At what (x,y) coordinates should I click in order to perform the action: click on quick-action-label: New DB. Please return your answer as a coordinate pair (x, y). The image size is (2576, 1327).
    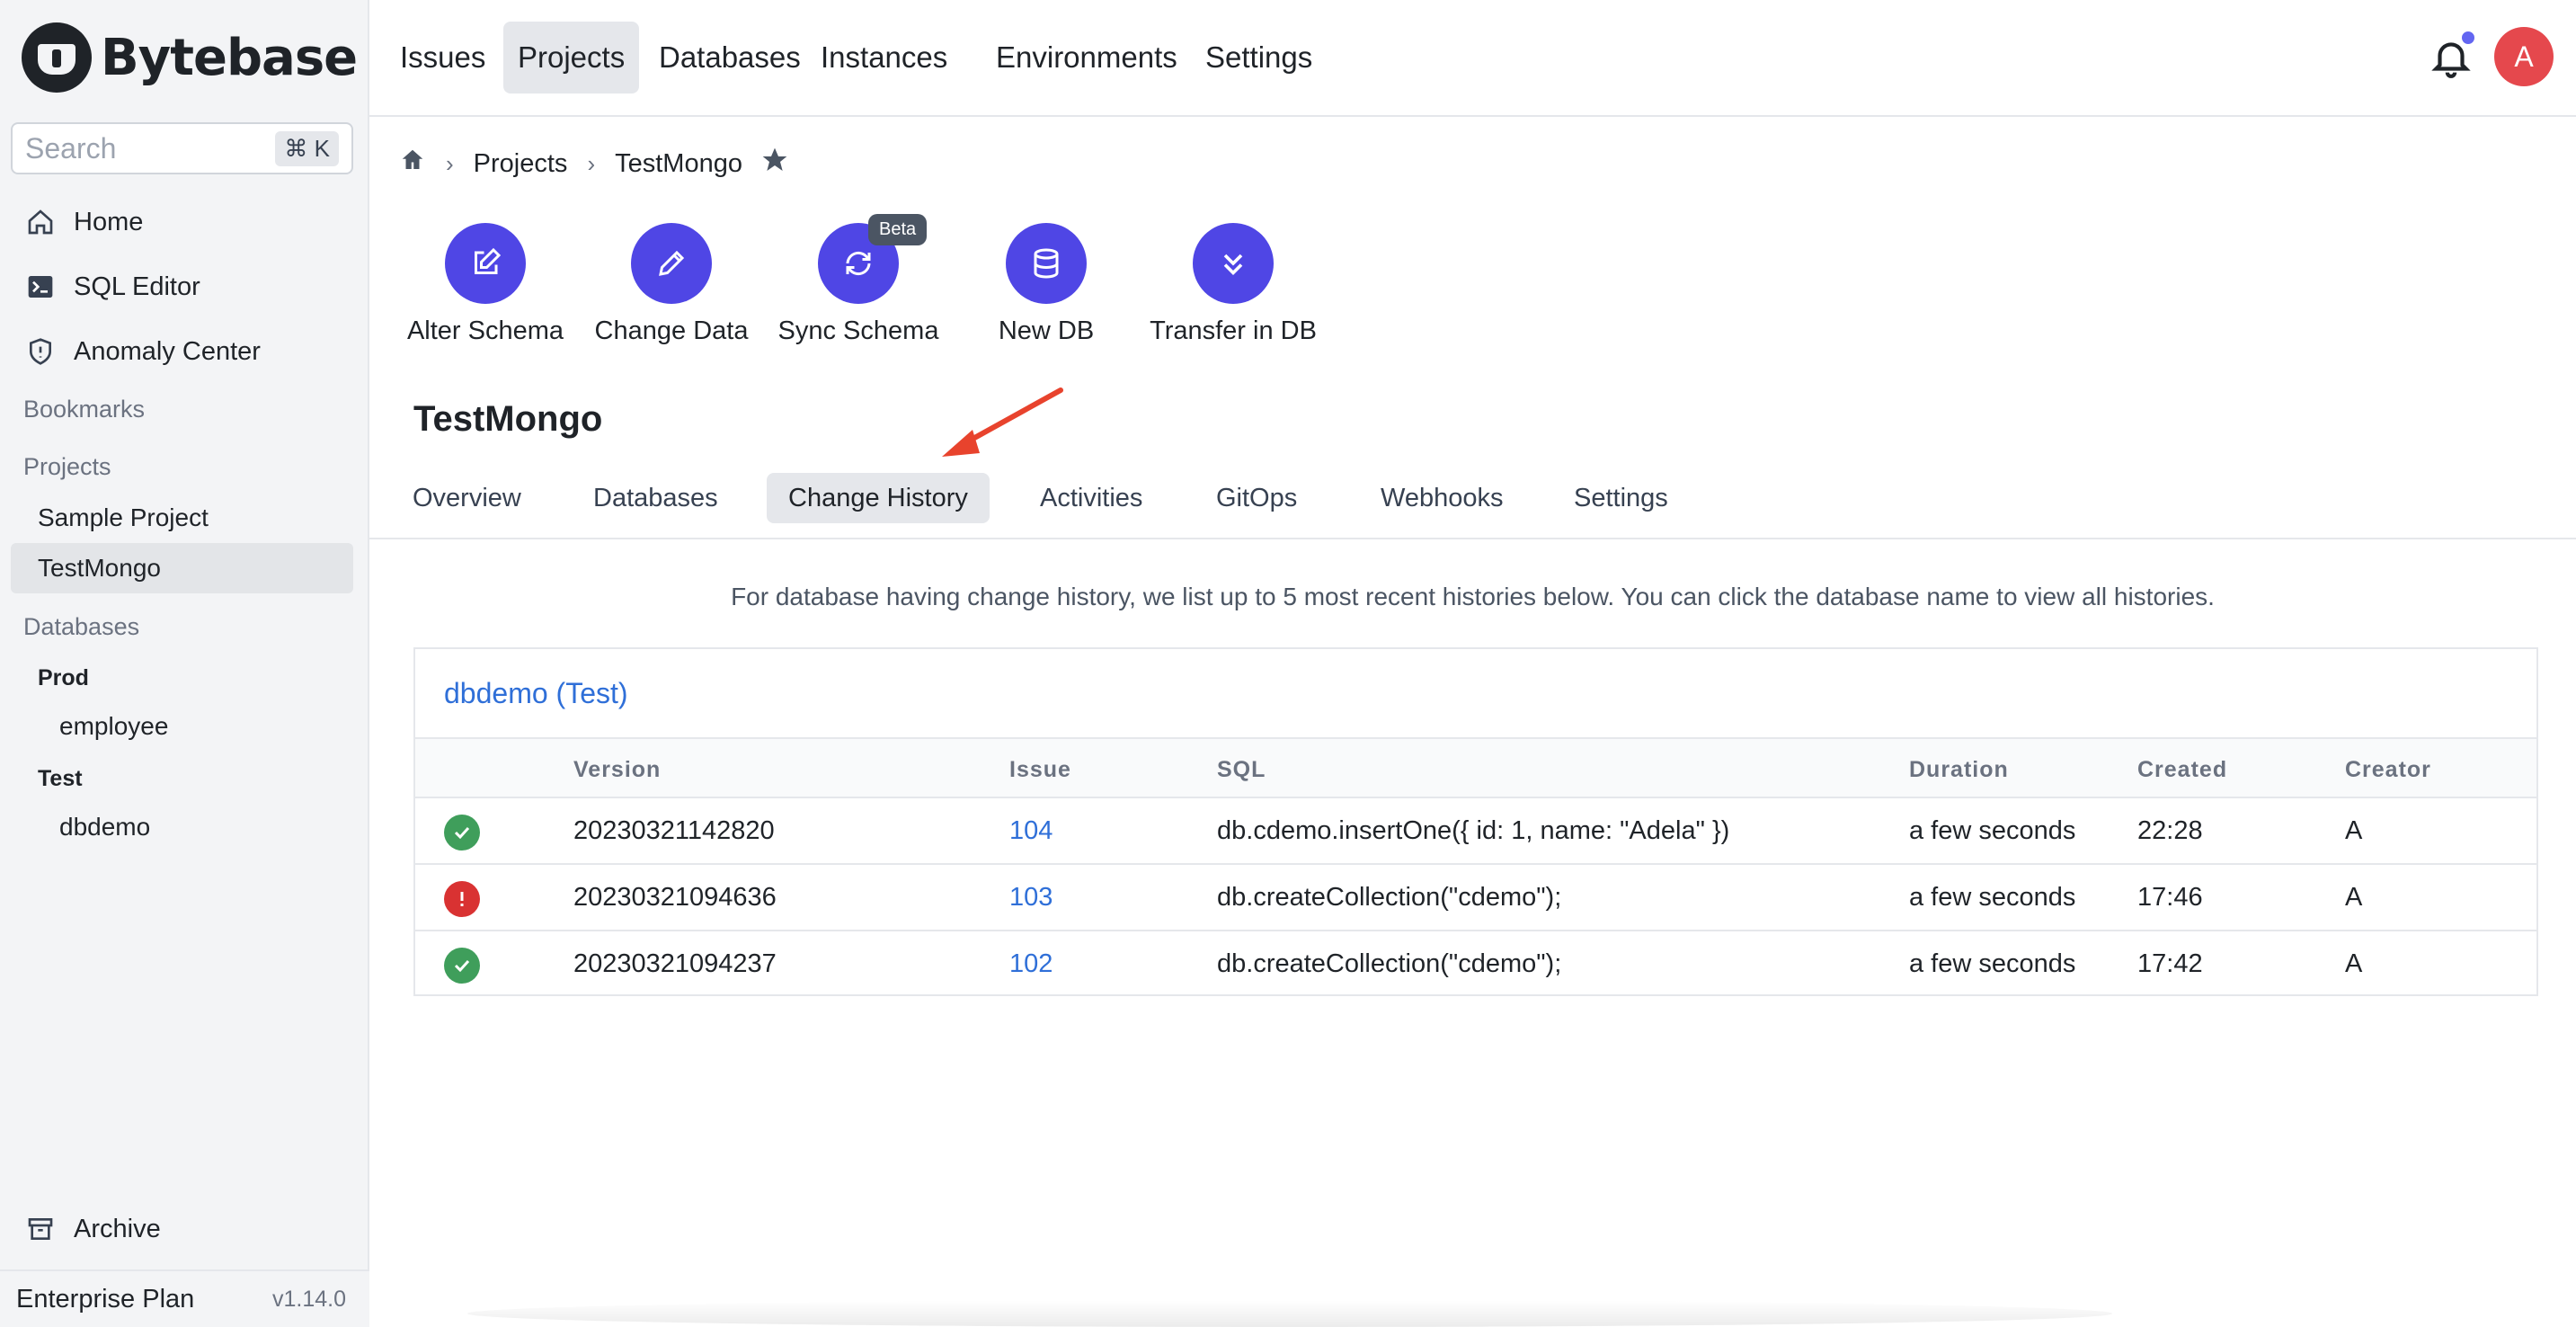
    Looking at the image, I should click on (1046, 330).